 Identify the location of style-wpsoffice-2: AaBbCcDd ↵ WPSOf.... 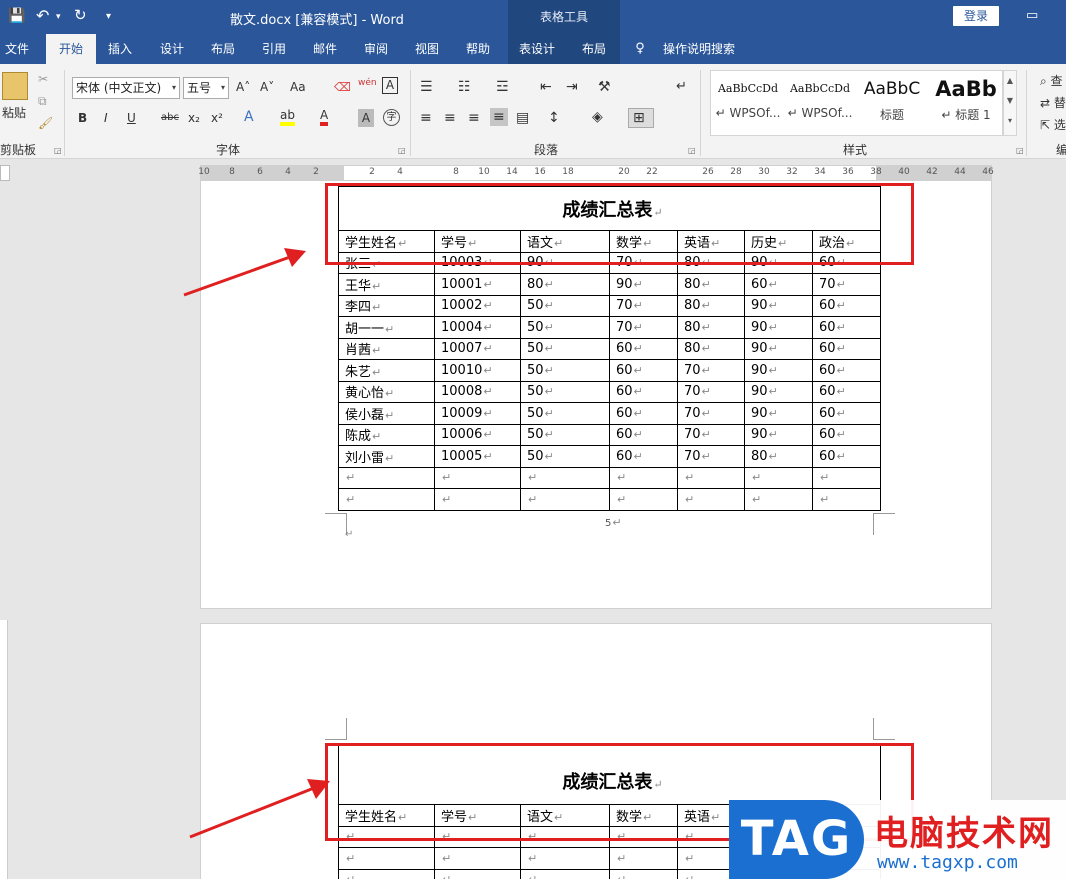
(820, 102).